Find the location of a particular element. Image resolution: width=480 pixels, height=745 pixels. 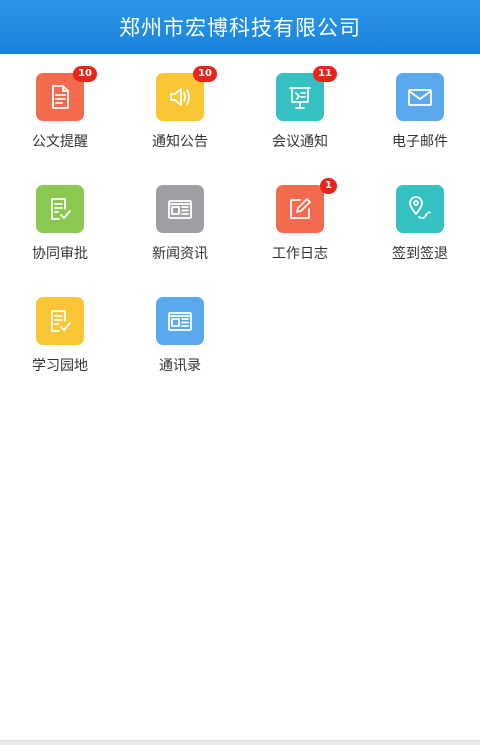

app-label: 签到签退 is located at coordinates (420, 254).